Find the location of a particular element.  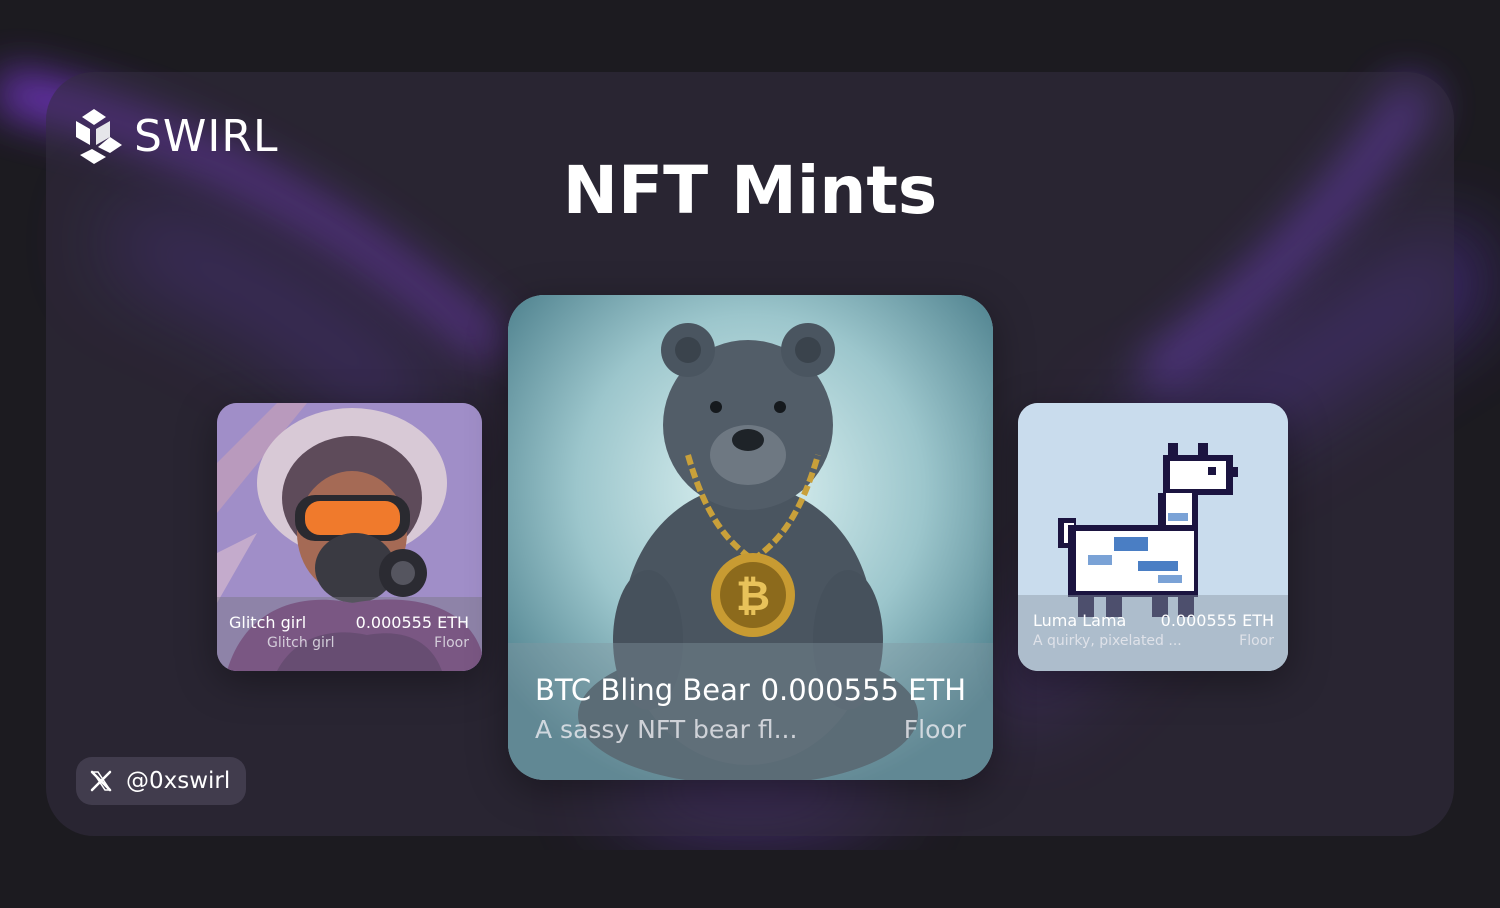

social-handle-button: @0xswirl is located at coordinates (161, 781).